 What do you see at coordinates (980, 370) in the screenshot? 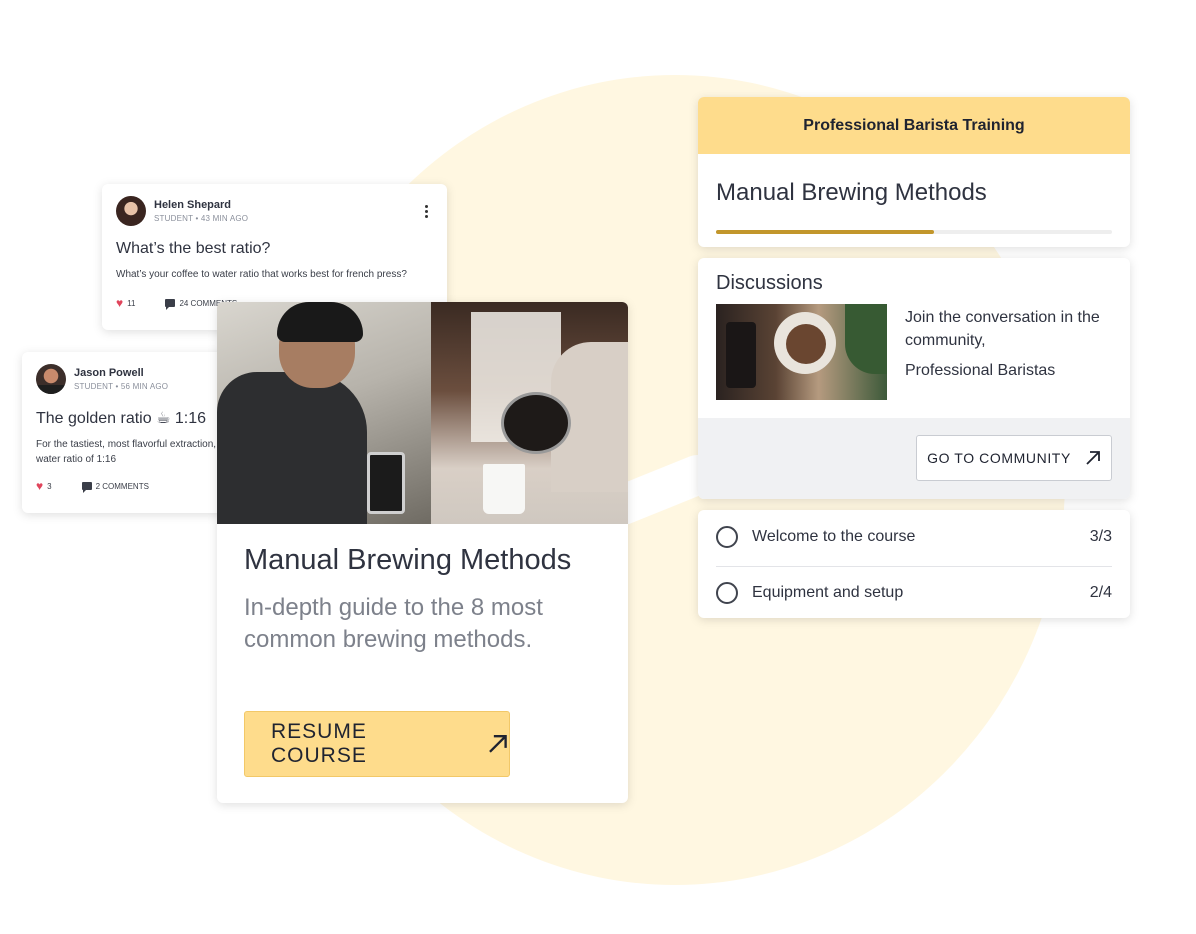
I see `community-name: Professional Baristas` at bounding box center [980, 370].